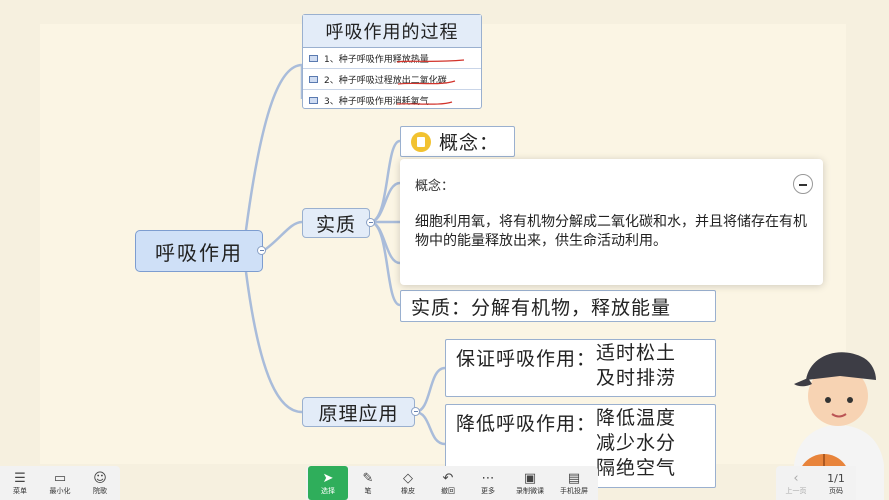  Describe the element at coordinates (636, 353) in the screenshot. I see `ensure-line: 适时松土` at that location.